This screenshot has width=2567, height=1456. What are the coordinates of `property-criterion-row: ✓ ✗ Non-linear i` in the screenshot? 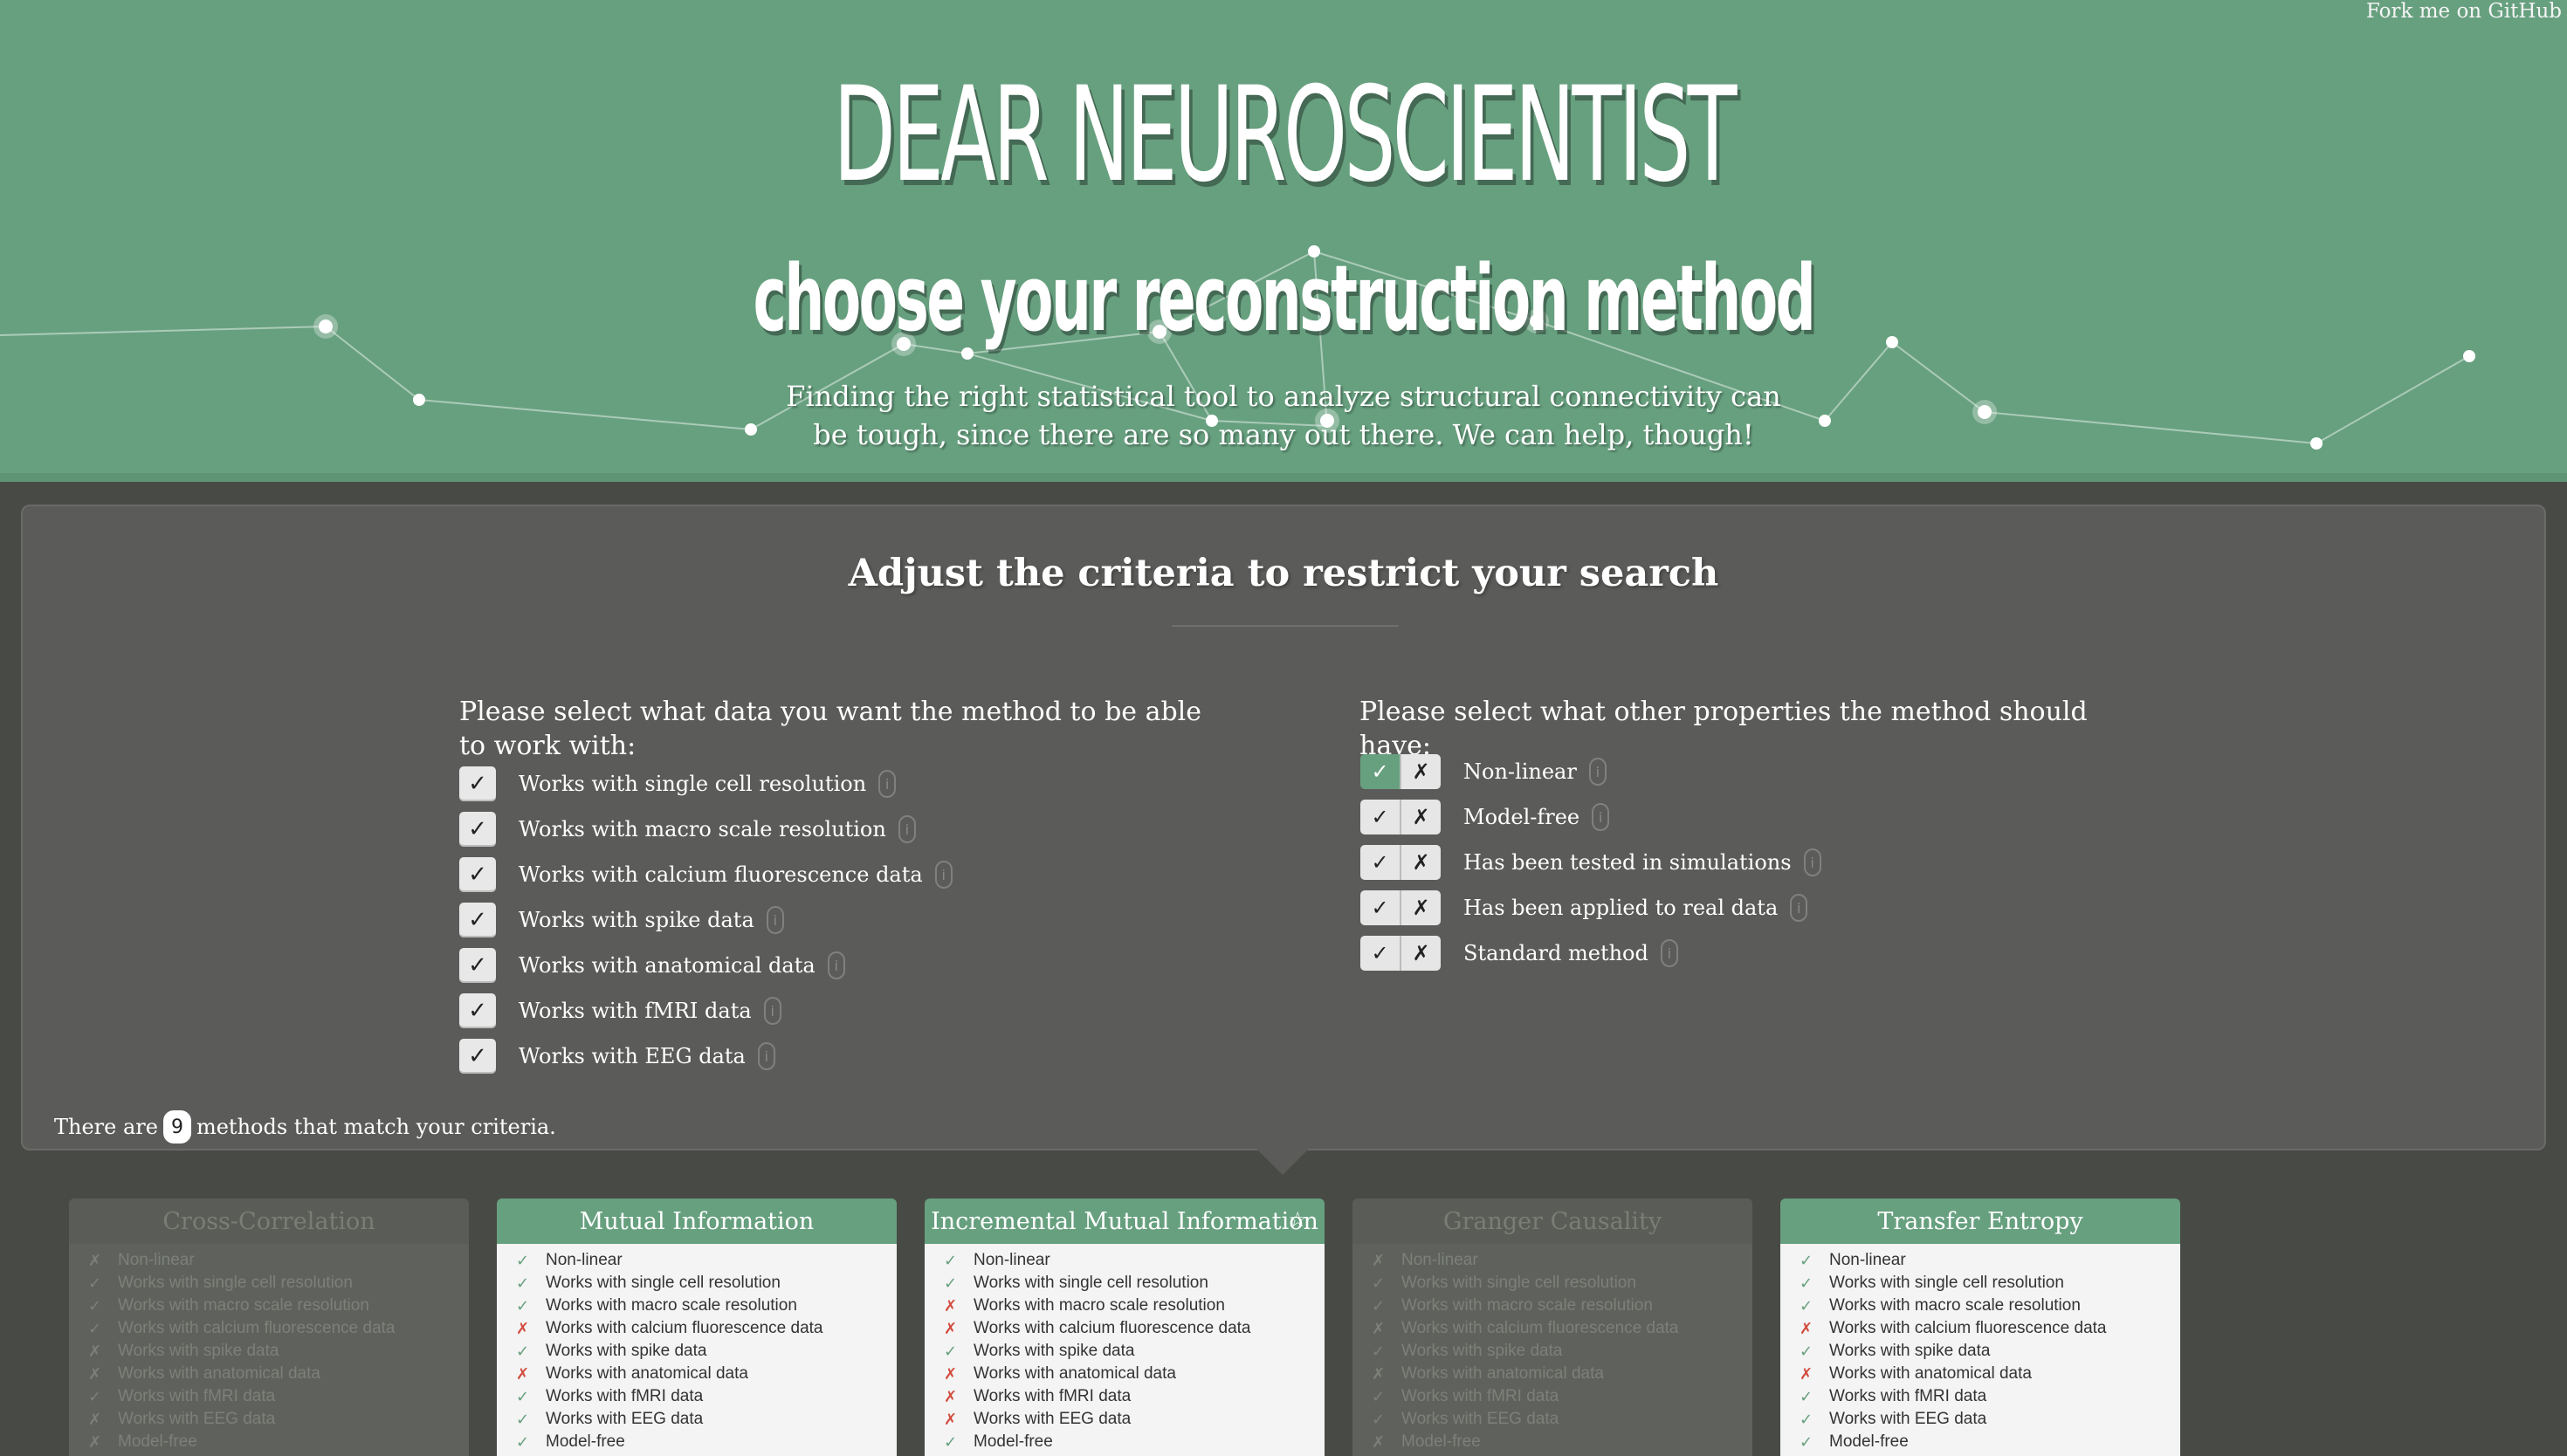 It's located at (1483, 771).